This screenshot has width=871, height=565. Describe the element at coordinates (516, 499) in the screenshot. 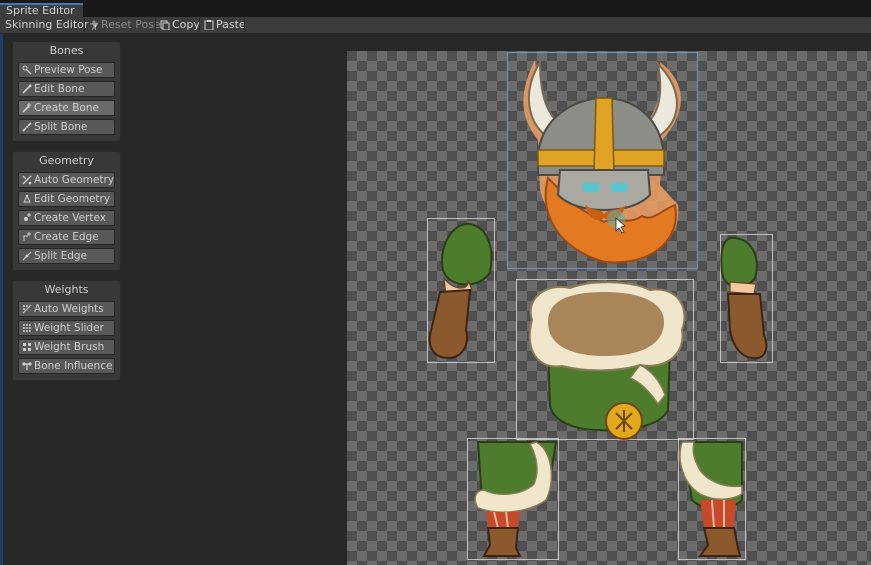

I see `left-leg-sprite` at that location.